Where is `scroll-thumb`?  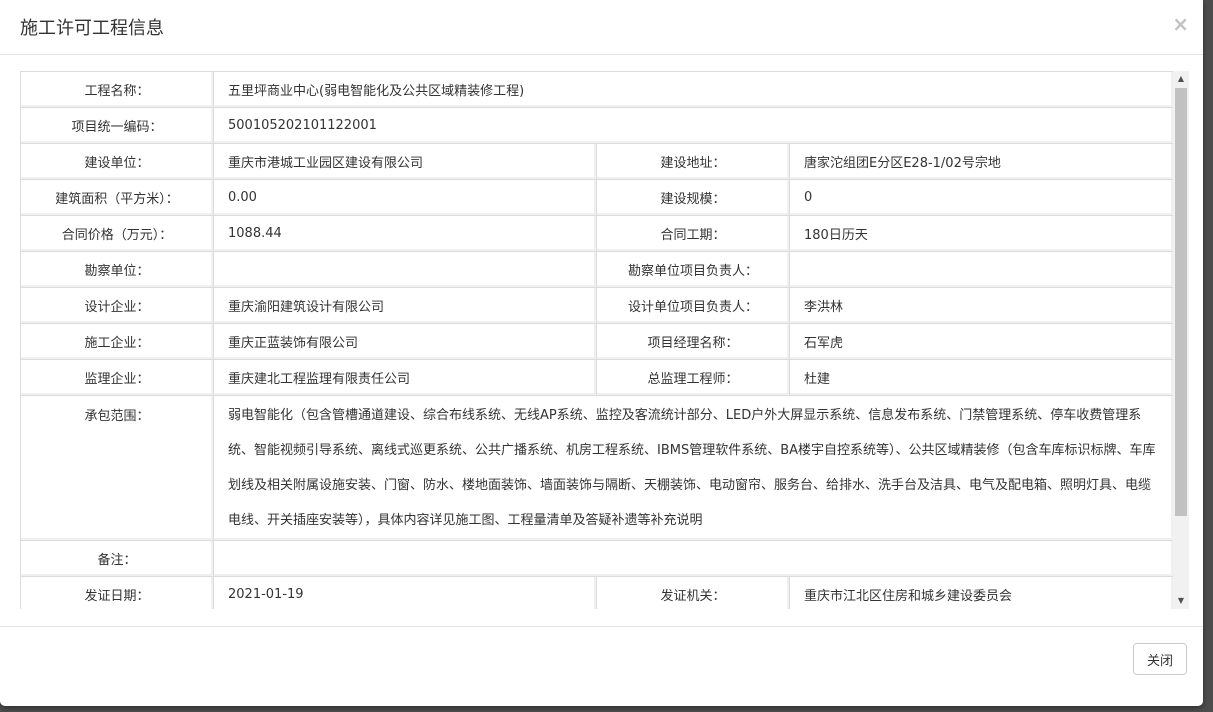
scroll-thumb is located at coordinates (1181, 302).